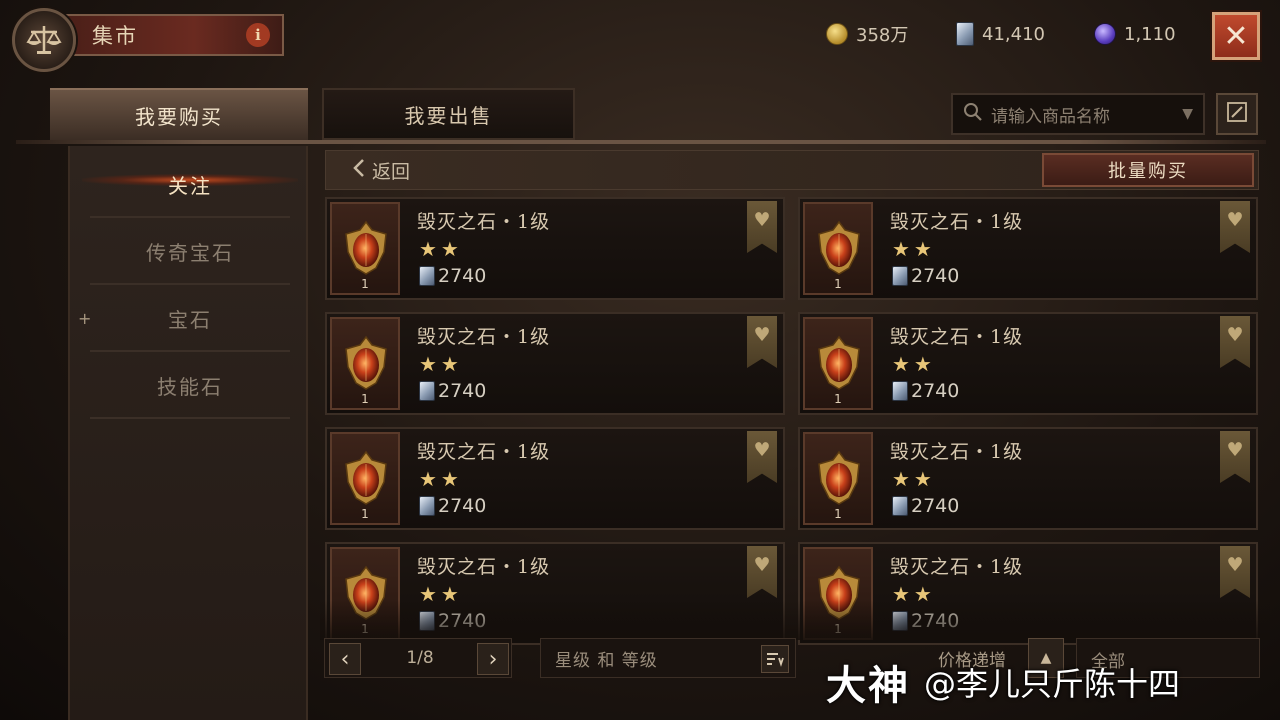 Image resolution: width=1280 pixels, height=720 pixels. Describe the element at coordinates (775, 659) in the screenshot. I see `sort-icon` at that location.